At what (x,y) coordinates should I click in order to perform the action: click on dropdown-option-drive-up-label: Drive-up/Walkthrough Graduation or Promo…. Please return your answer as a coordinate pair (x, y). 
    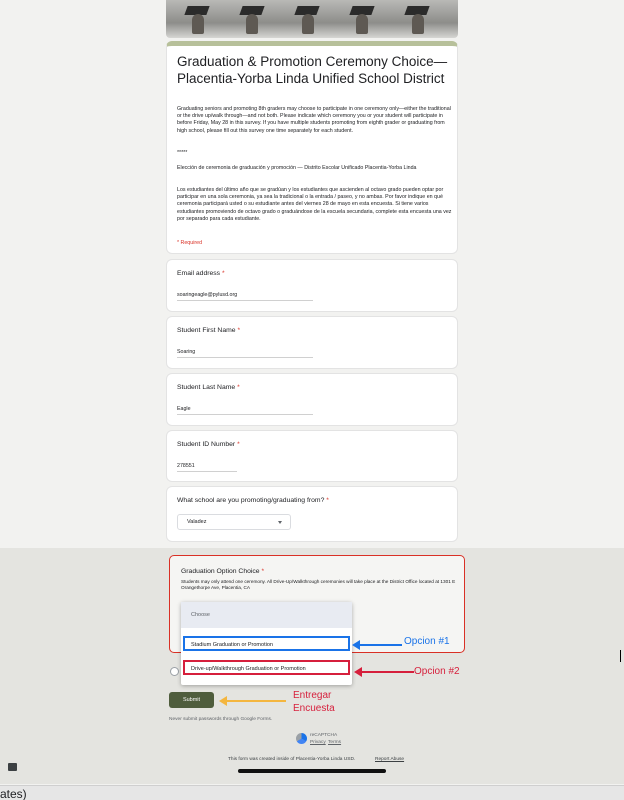
    Looking at the image, I should click on (248, 669).